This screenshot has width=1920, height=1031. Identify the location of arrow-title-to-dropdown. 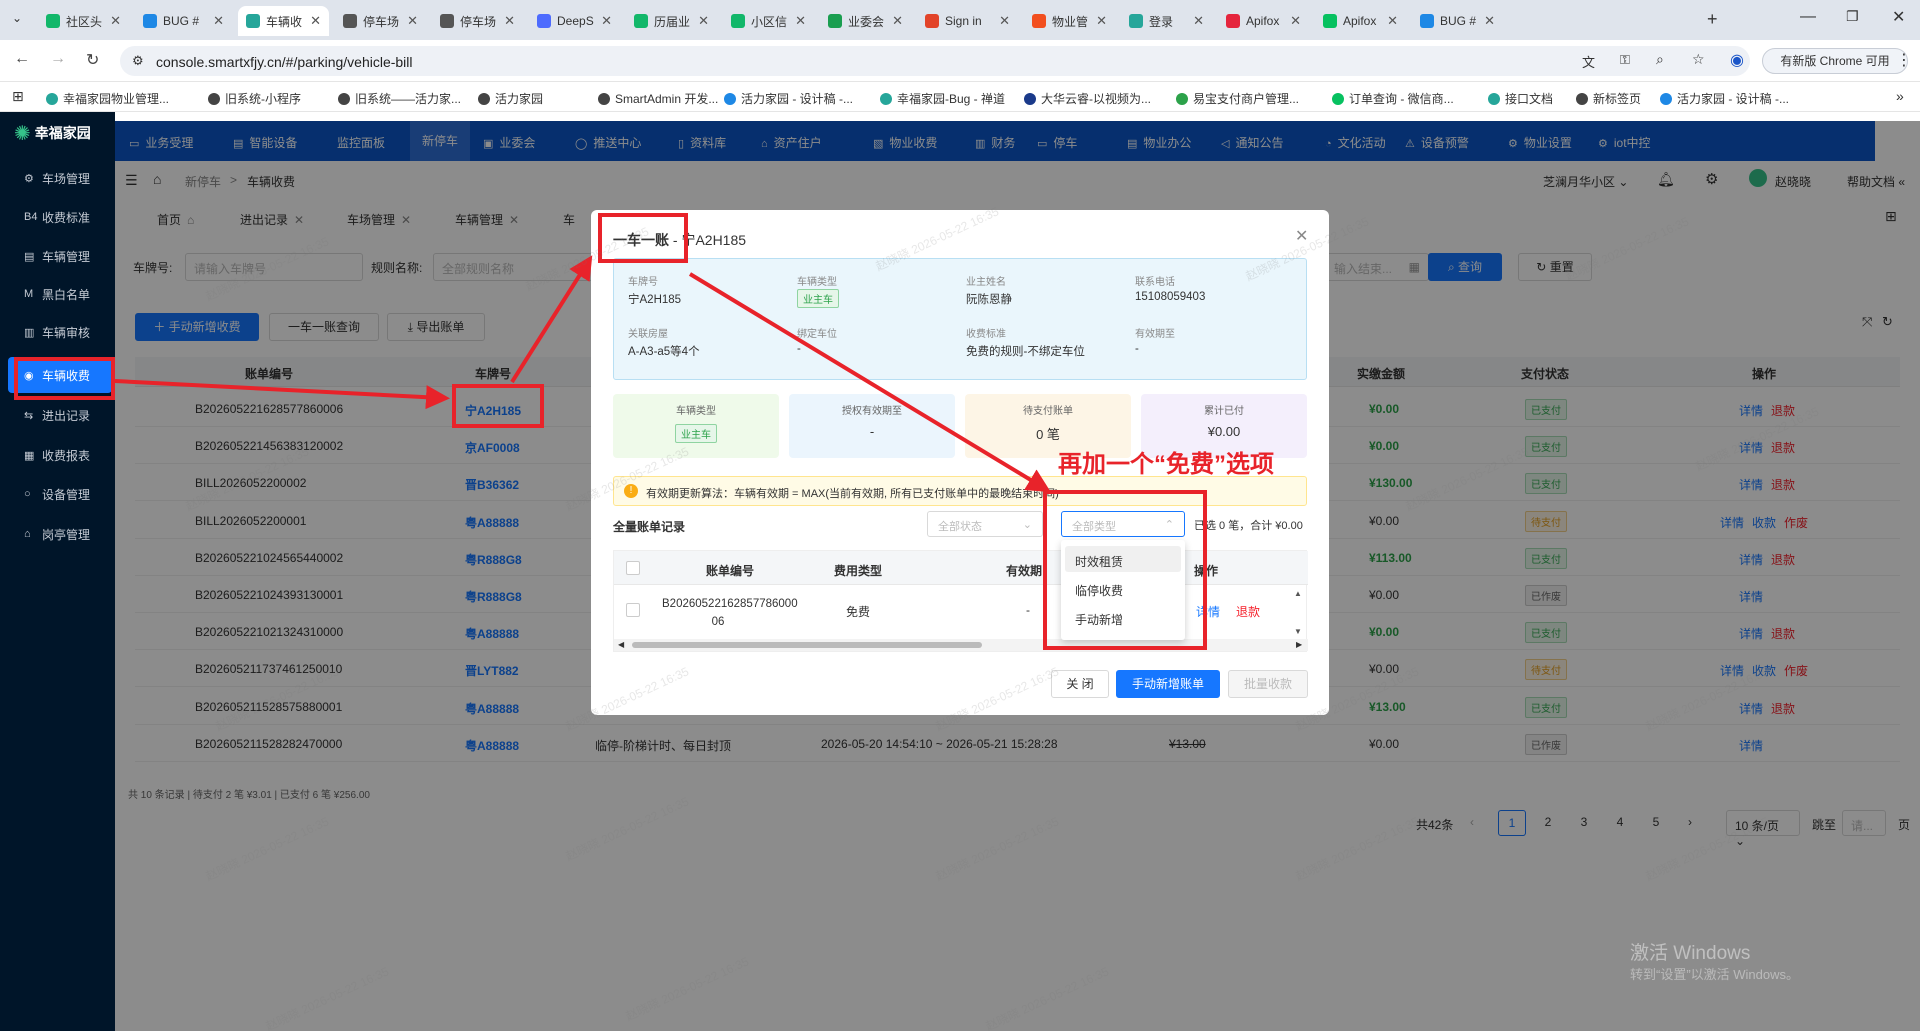
(869, 382).